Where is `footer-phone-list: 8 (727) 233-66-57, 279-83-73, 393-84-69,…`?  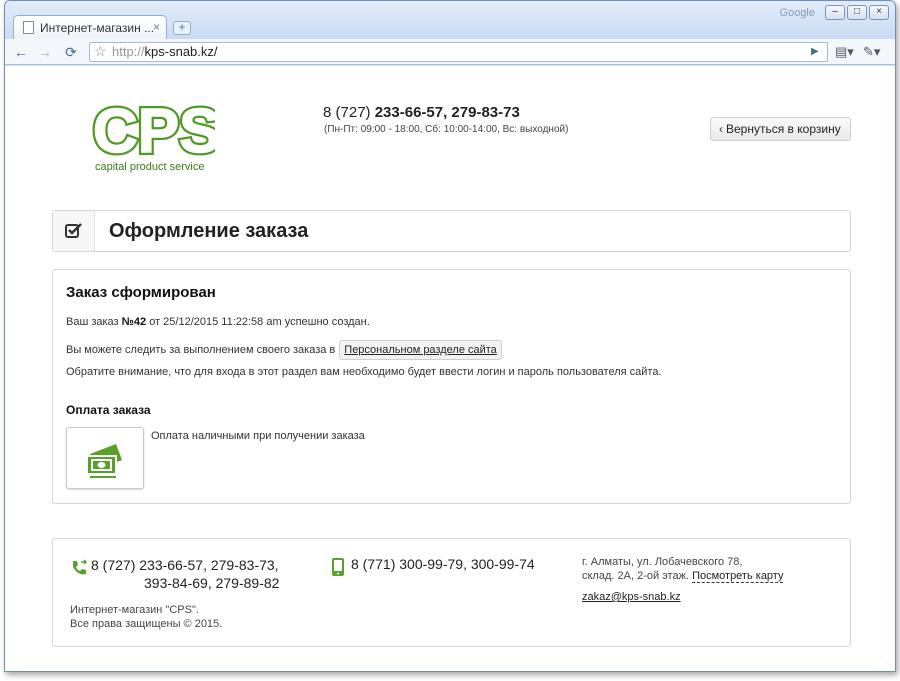 footer-phone-list: 8 (727) 233-66-57, 279-83-73, 393-84-69,… is located at coordinates (185, 574).